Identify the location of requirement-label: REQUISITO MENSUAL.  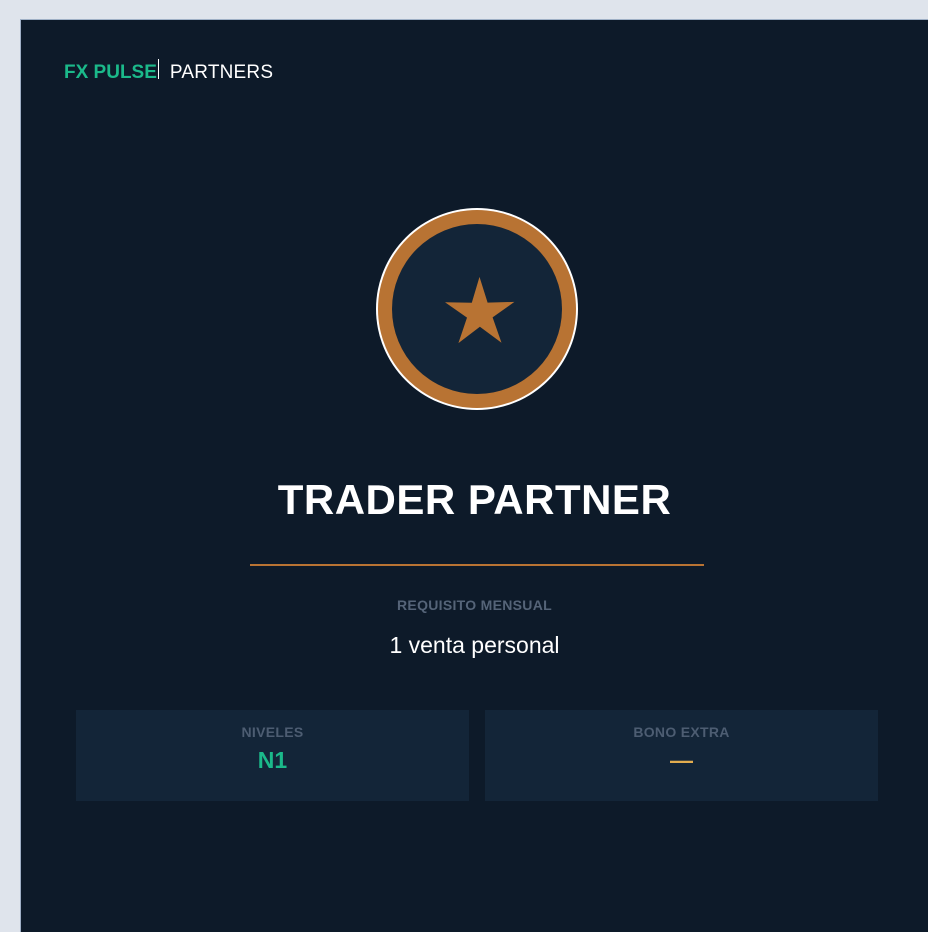
(474, 605).